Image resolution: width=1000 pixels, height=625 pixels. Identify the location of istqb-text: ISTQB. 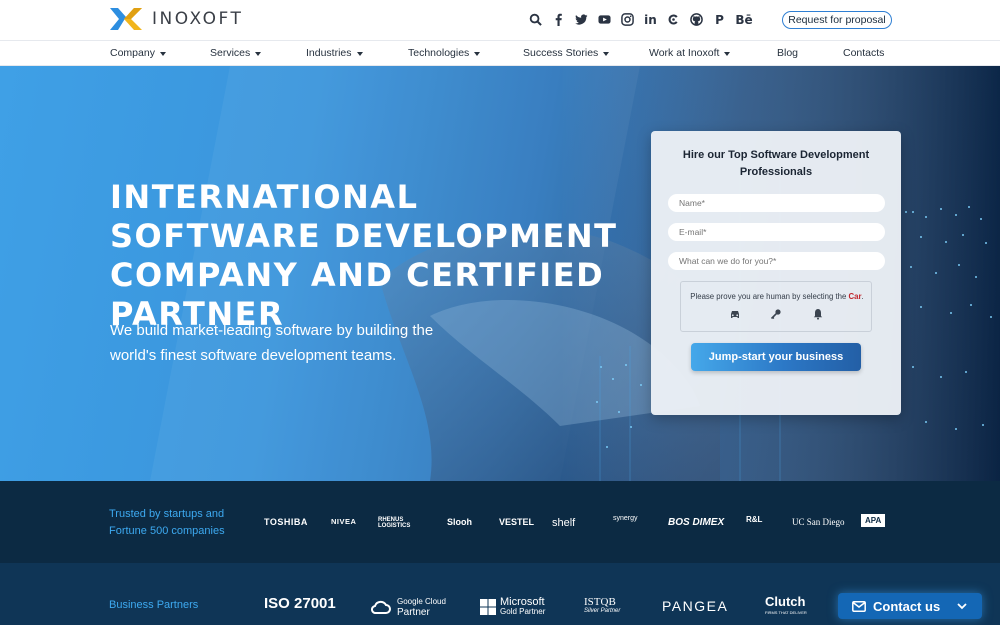
(600, 602).